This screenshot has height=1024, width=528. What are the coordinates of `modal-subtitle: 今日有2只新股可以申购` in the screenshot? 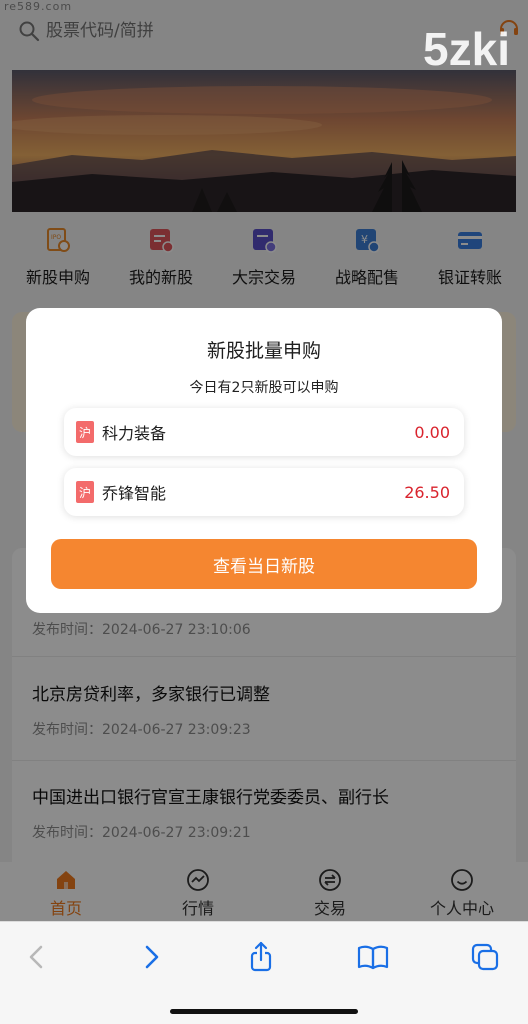 It's located at (264, 388).